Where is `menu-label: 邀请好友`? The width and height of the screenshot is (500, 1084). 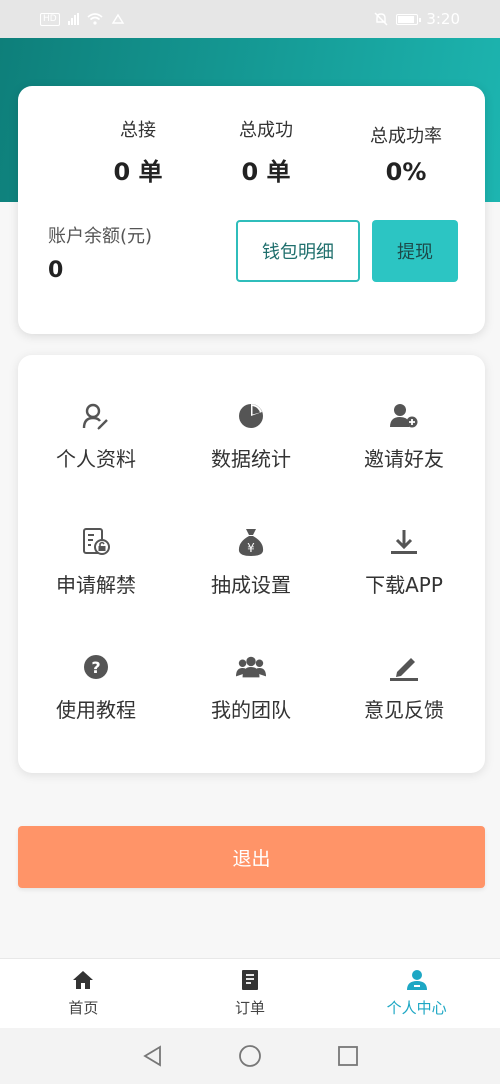
menu-label: 邀请好友 is located at coordinates (404, 459).